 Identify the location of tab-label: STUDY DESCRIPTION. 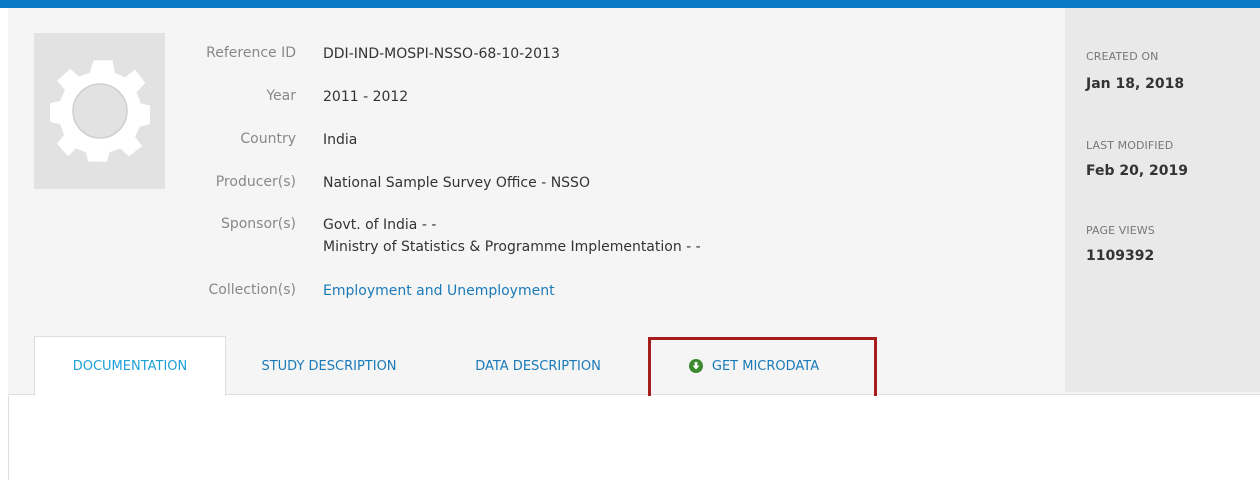
(329, 366).